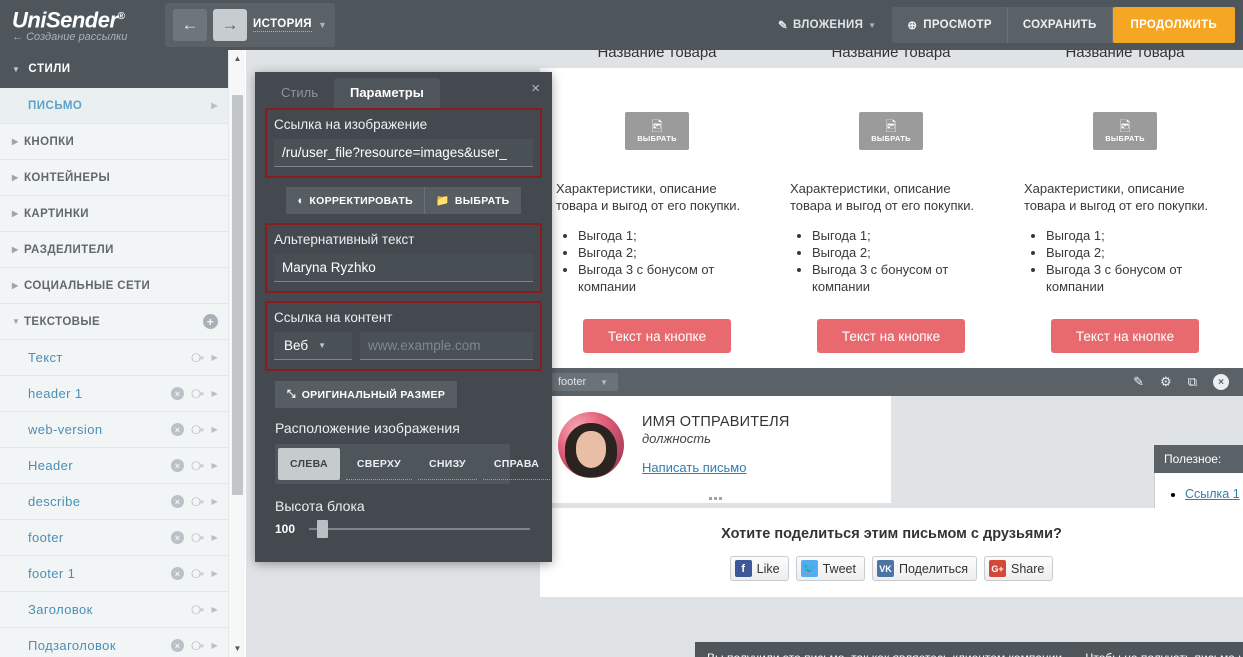 The image size is (1243, 657). I want to click on chevron-down-icon: ▼, so click(322, 345).